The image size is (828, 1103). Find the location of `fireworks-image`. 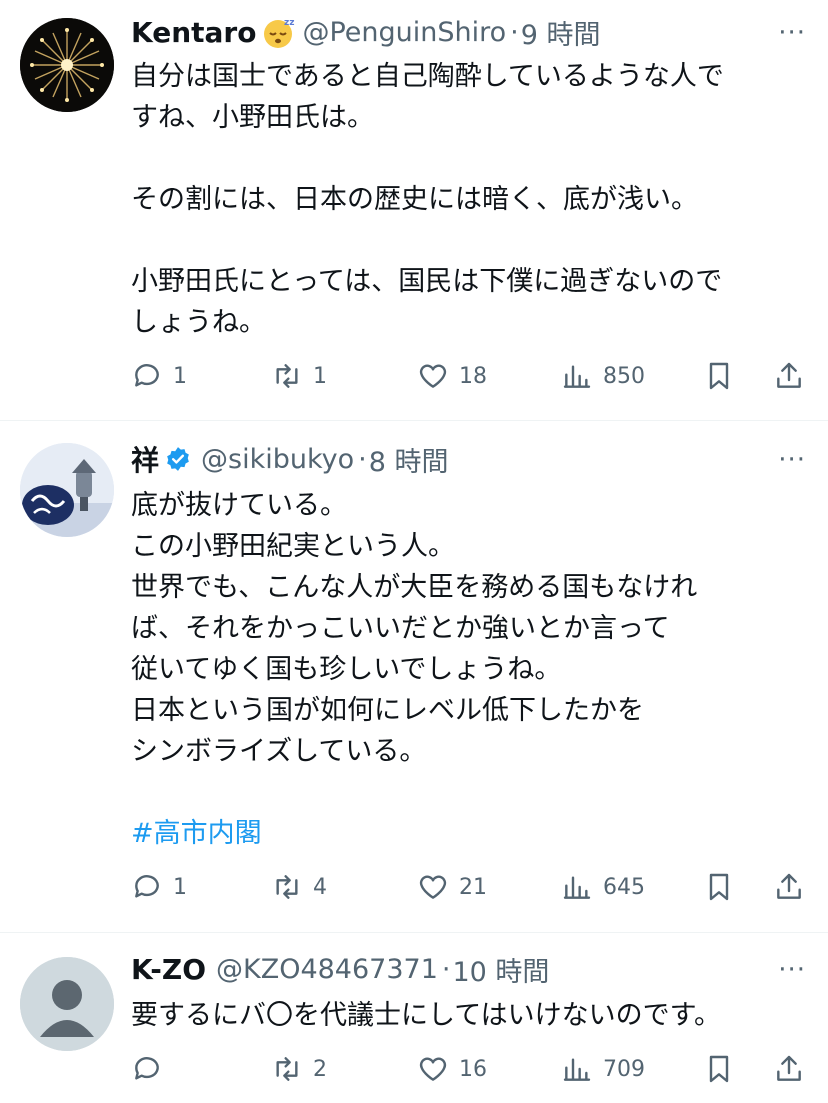

fireworks-image is located at coordinates (67, 65).